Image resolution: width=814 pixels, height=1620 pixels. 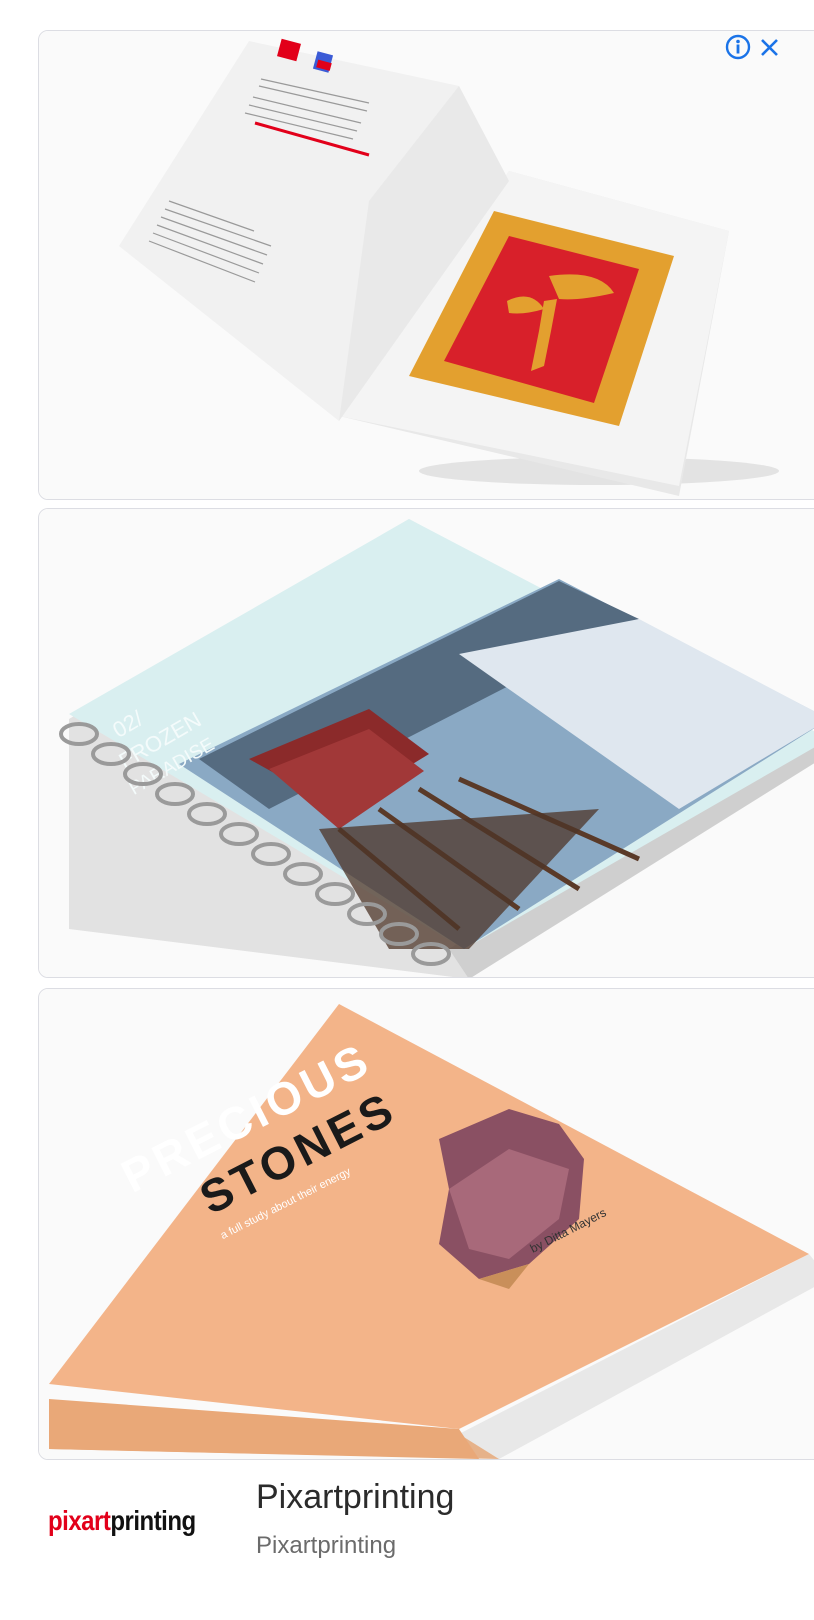 What do you see at coordinates (326, 1546) in the screenshot?
I see `advertiser-subtitle: Pixartprinting` at bounding box center [326, 1546].